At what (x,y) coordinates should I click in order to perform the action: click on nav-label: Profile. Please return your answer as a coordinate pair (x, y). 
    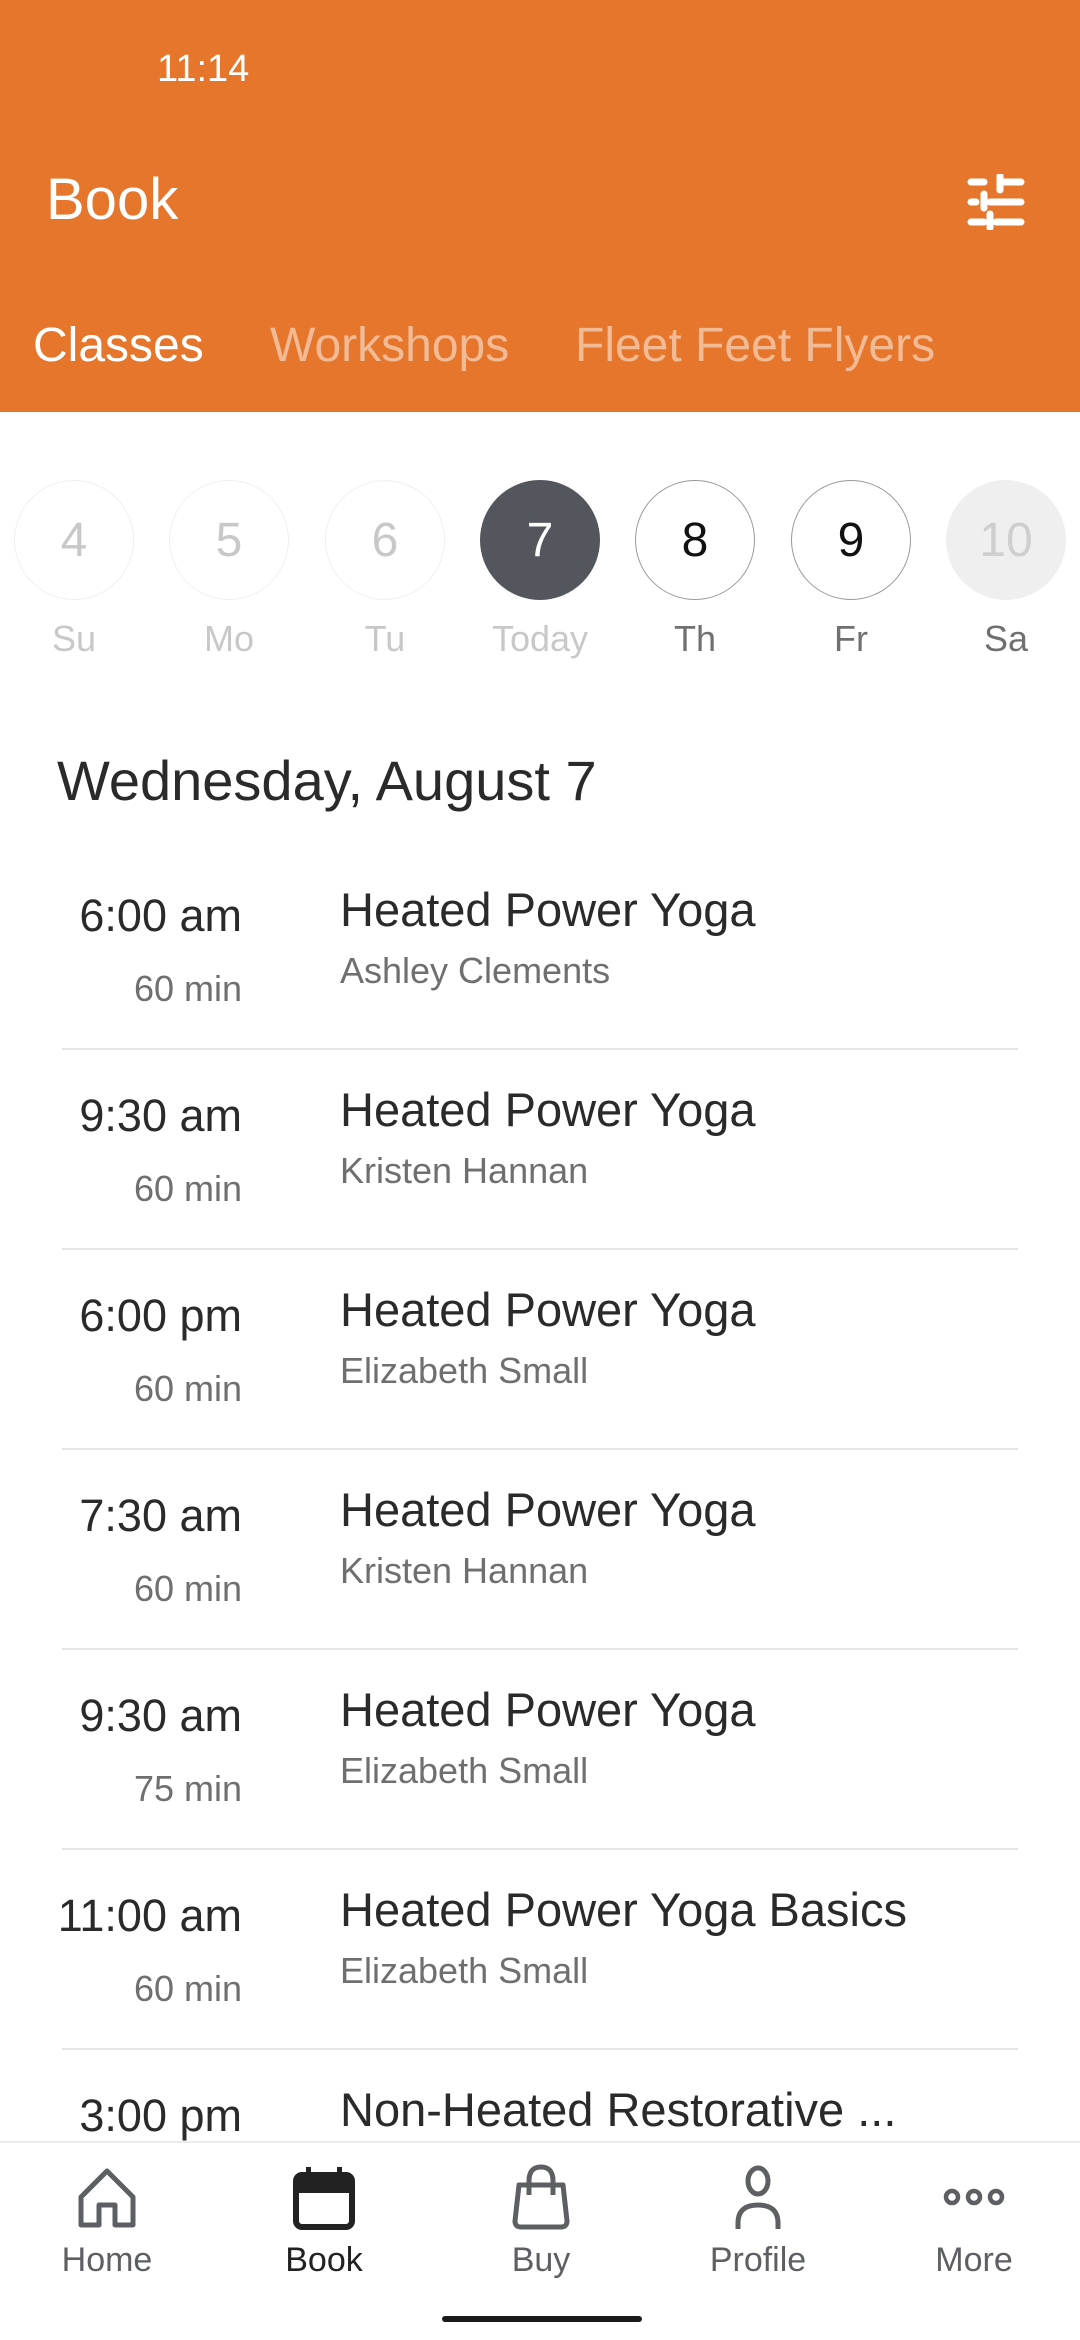
    Looking at the image, I should click on (758, 2260).